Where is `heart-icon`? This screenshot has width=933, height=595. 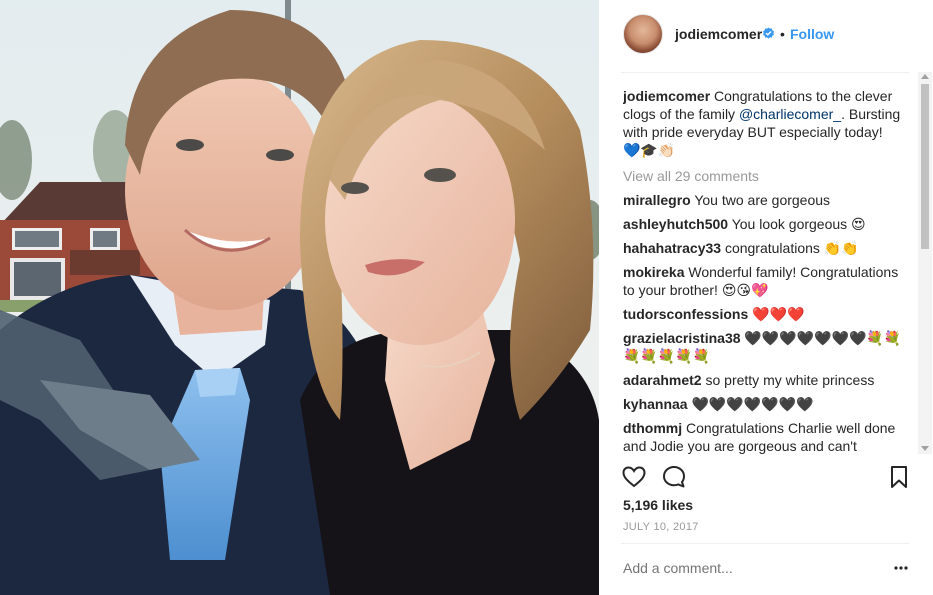
heart-icon is located at coordinates (634, 477).